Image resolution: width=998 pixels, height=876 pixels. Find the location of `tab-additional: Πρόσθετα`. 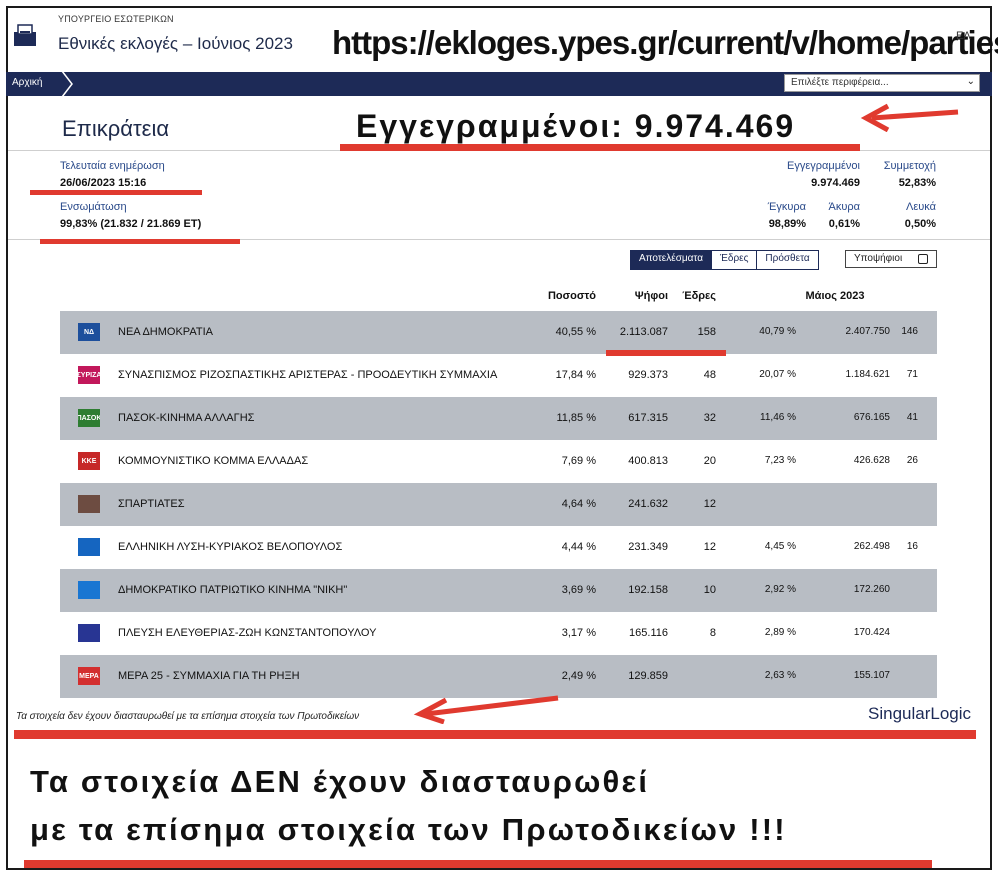

tab-additional: Πρόσθετα is located at coordinates (787, 260).